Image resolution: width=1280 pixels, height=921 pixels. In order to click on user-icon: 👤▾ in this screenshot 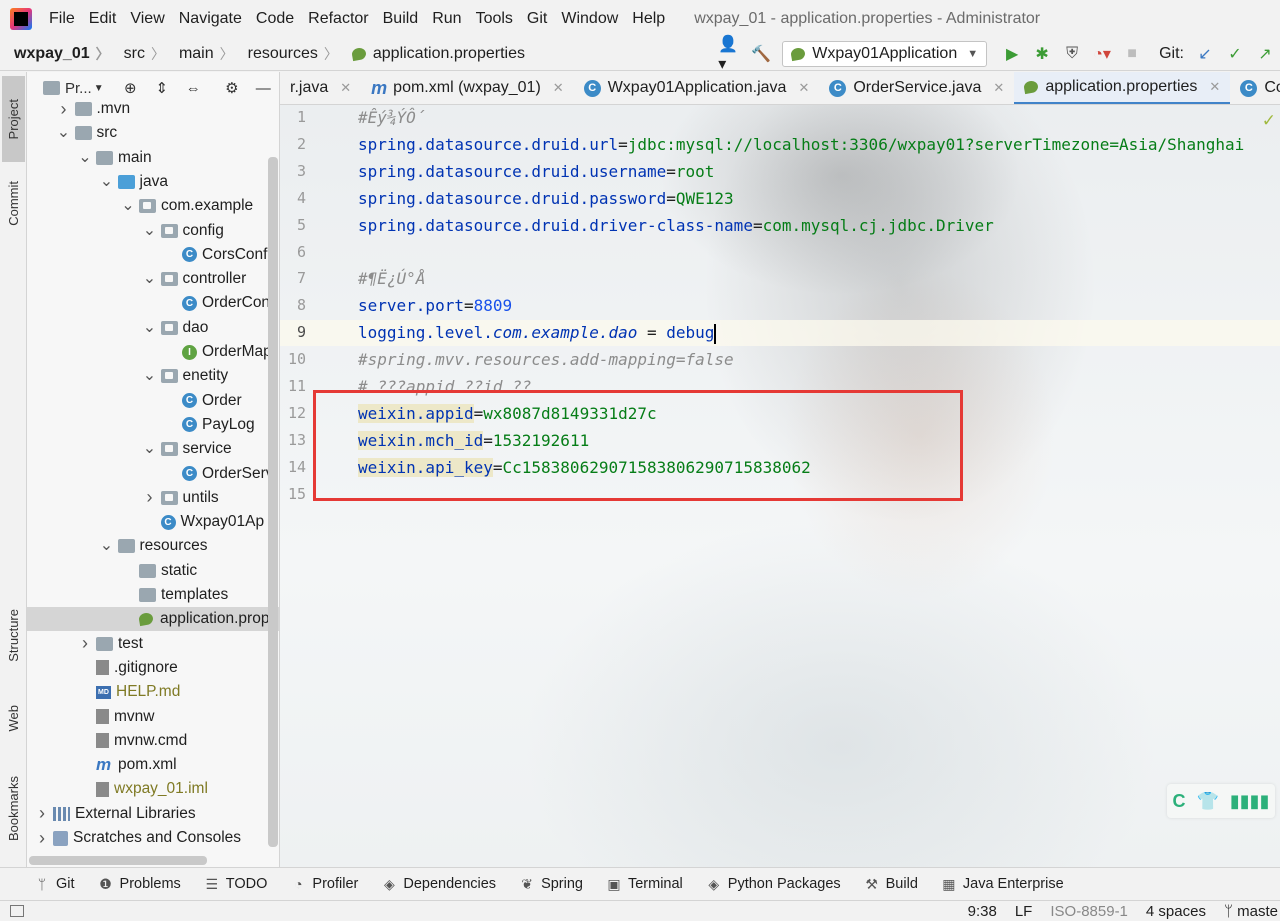, I will do `click(731, 54)`.